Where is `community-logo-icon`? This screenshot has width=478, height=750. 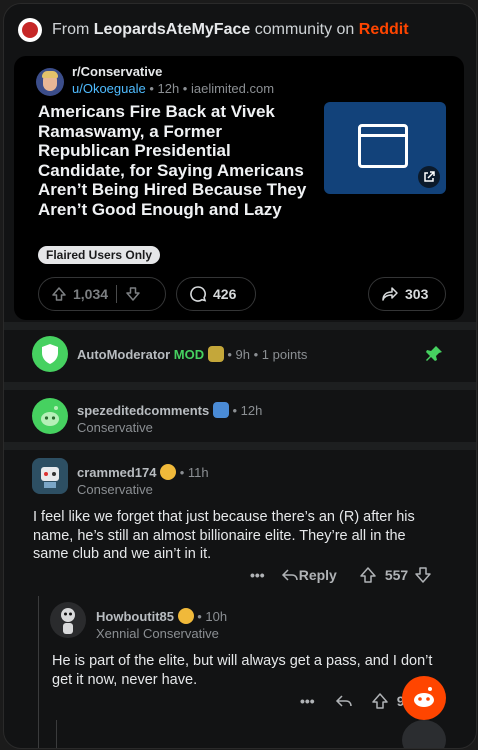 community-logo-icon is located at coordinates (30, 30).